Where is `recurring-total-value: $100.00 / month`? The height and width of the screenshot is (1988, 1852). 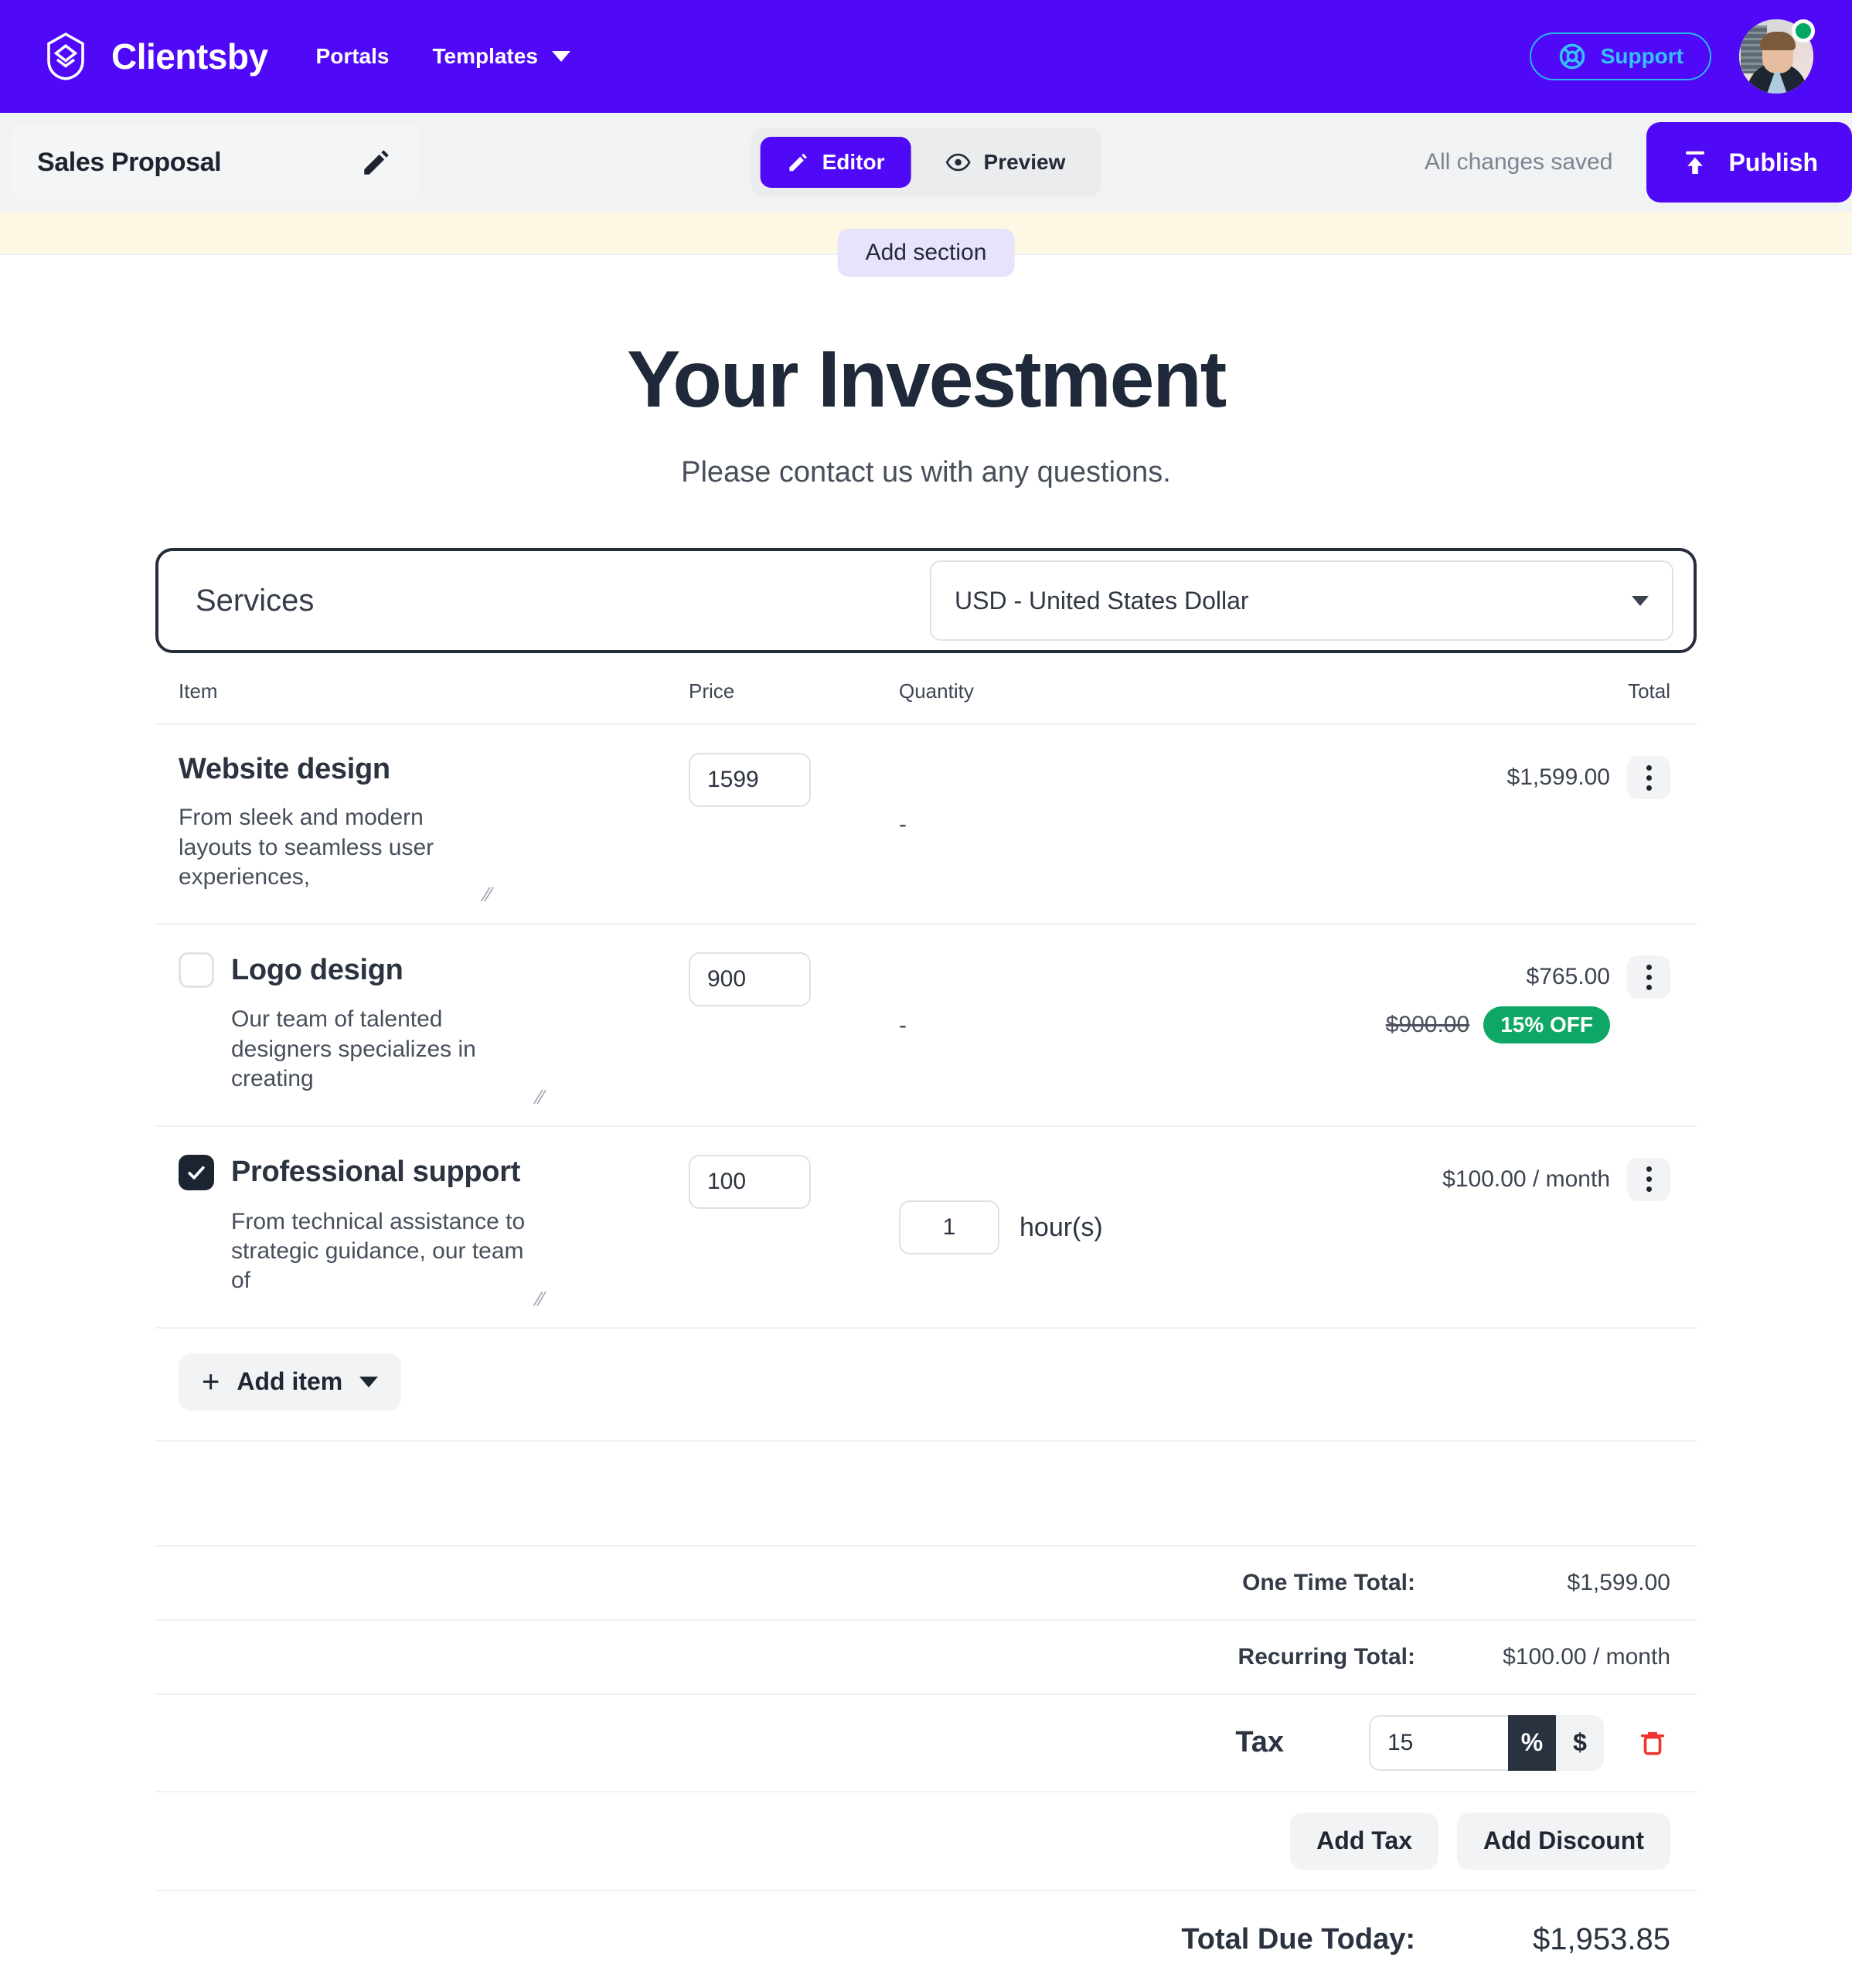
recurring-total-value: $100.00 / month is located at coordinates (1586, 1656).